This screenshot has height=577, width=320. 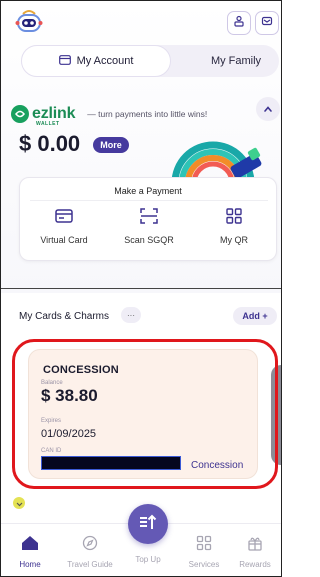 I want to click on nav-rewards: Rewards, so click(x=254, y=552).